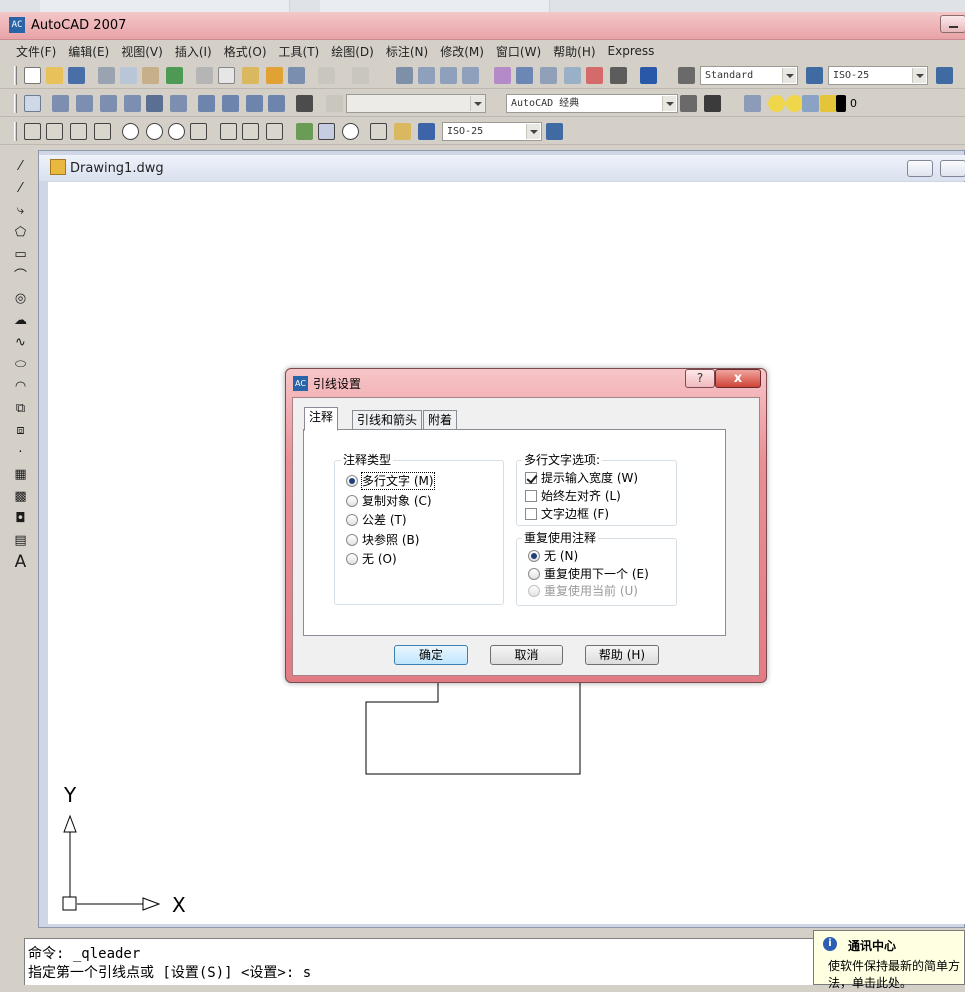 The height and width of the screenshot is (992, 965). What do you see at coordinates (204, 75) in the screenshot?
I see `cut-icon` at bounding box center [204, 75].